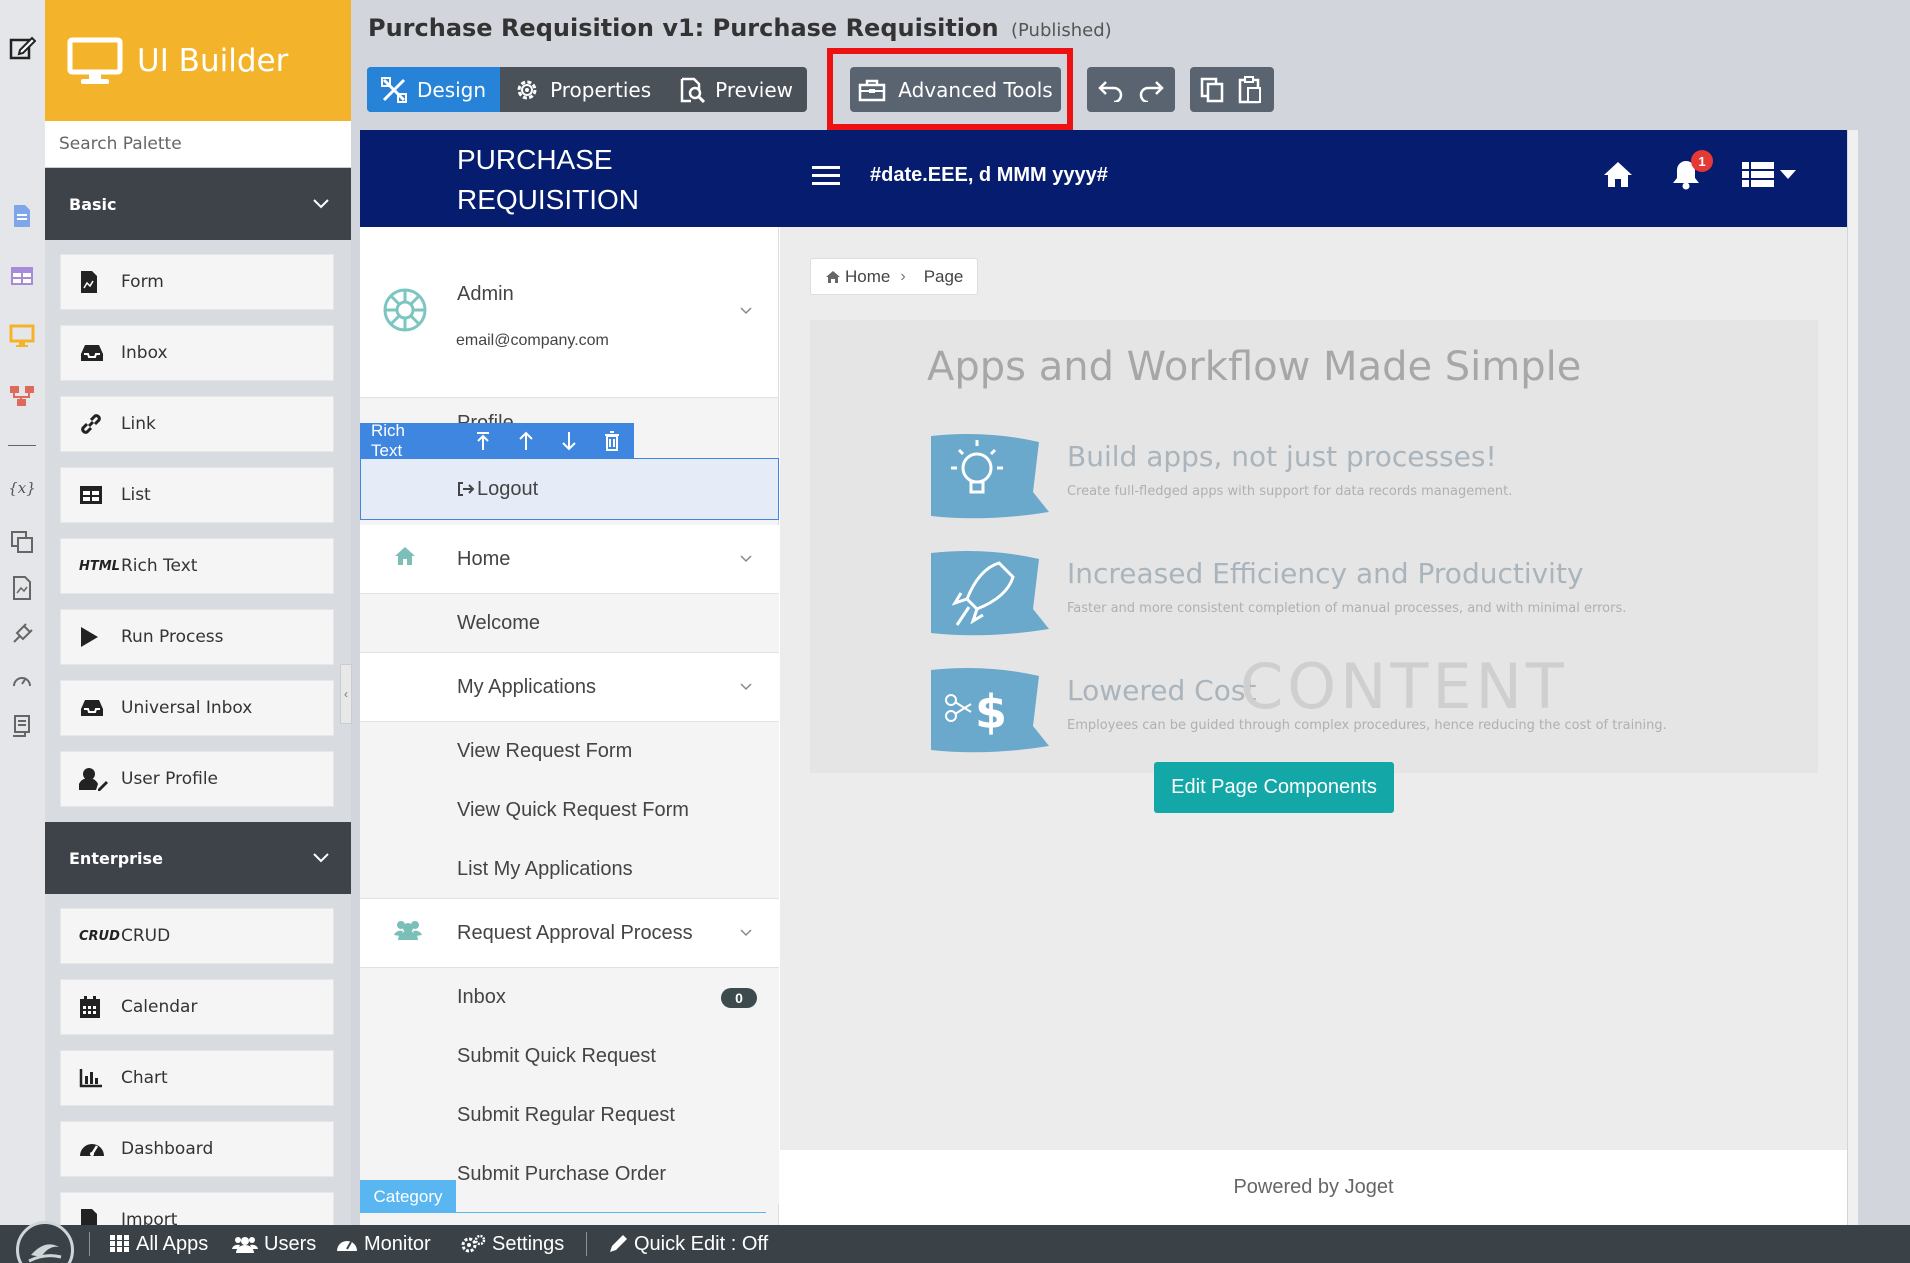 This screenshot has width=1910, height=1263. What do you see at coordinates (569, 869) in the screenshot?
I see `menu-item-list-my-applications: List My Applications` at bounding box center [569, 869].